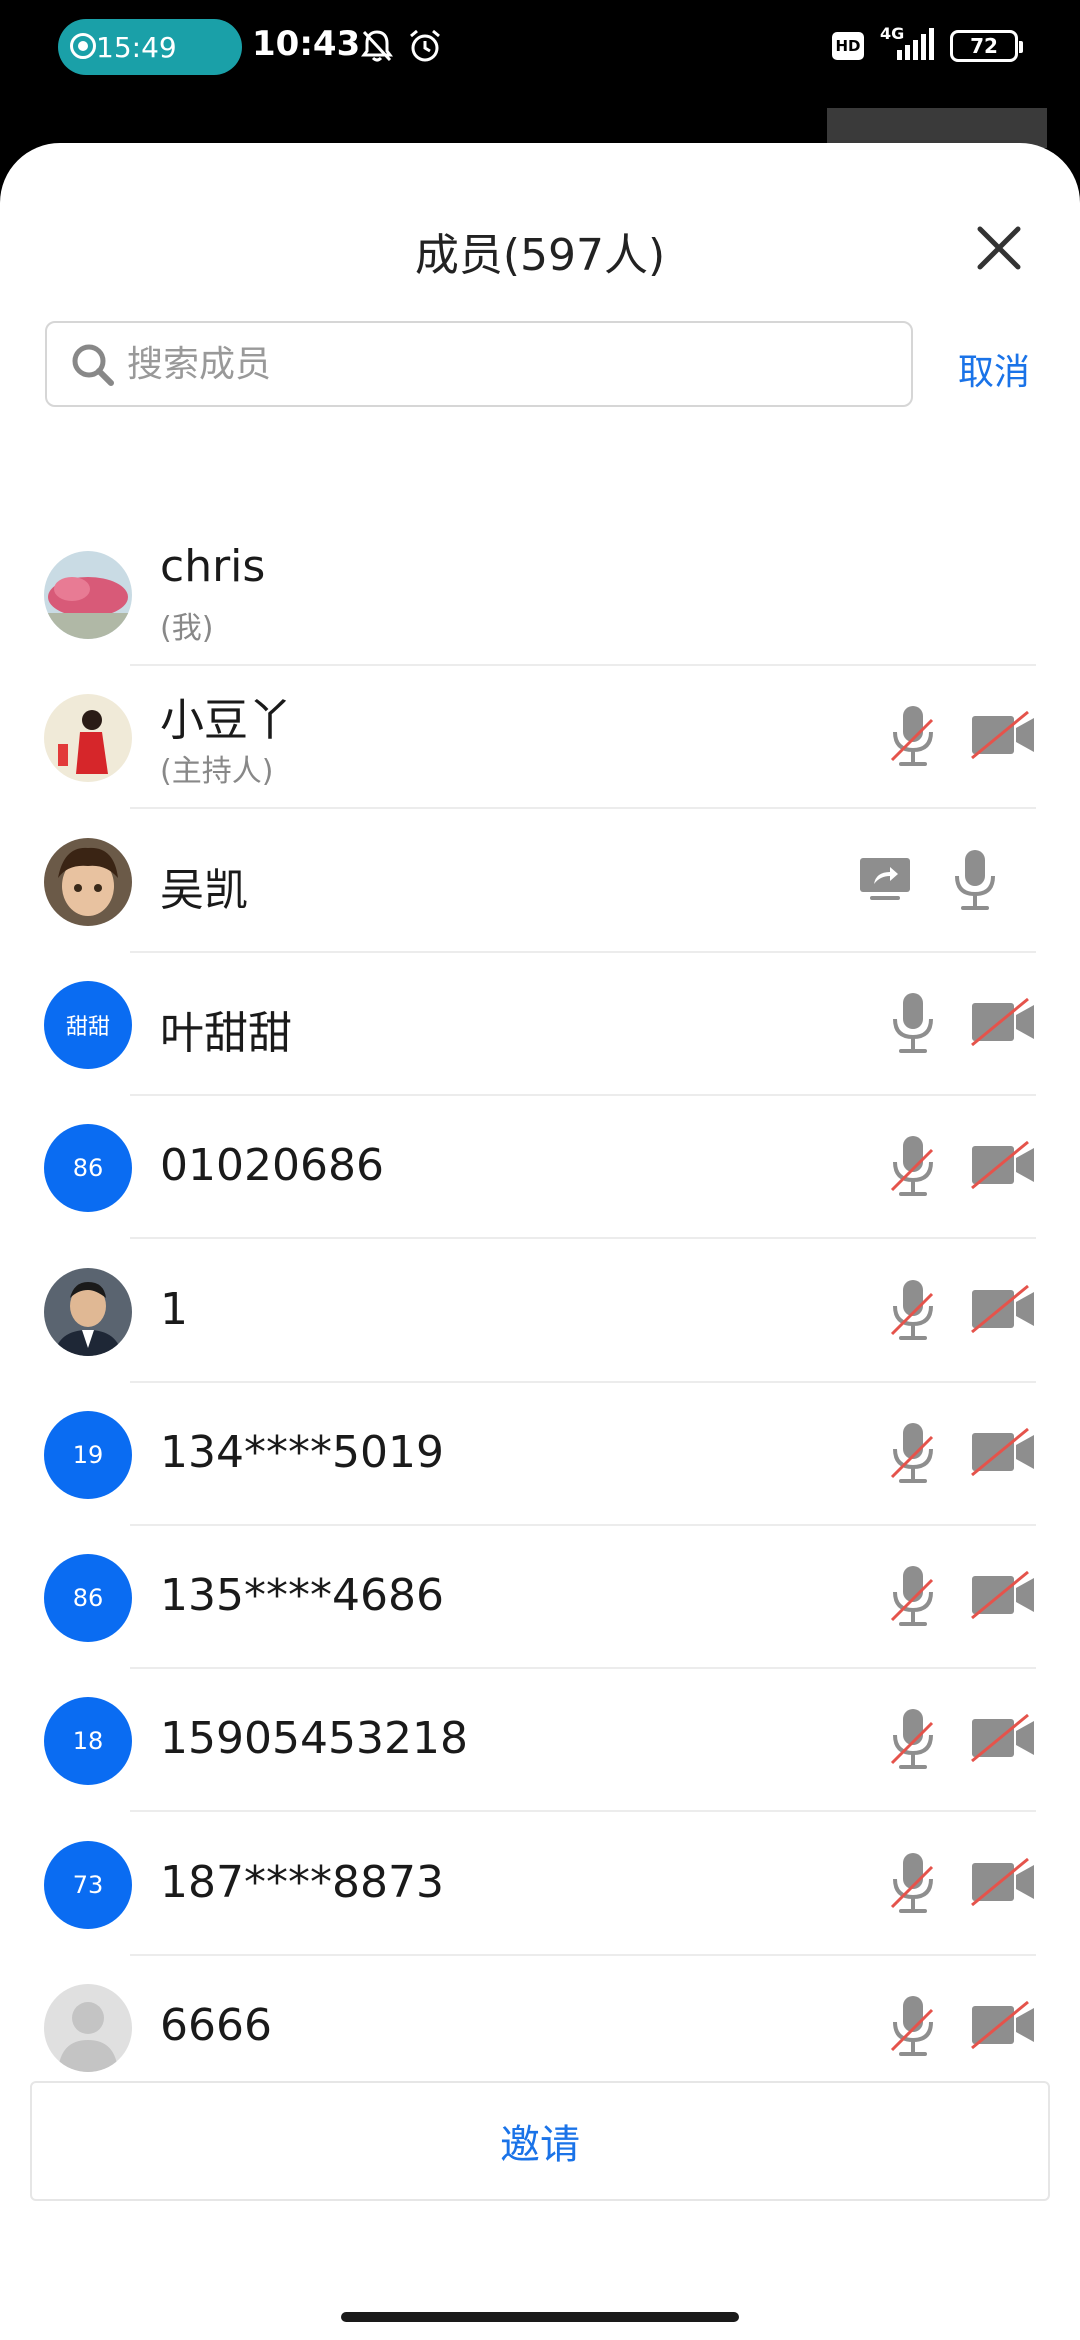  I want to click on member-name: 01020686, so click(272, 1166).